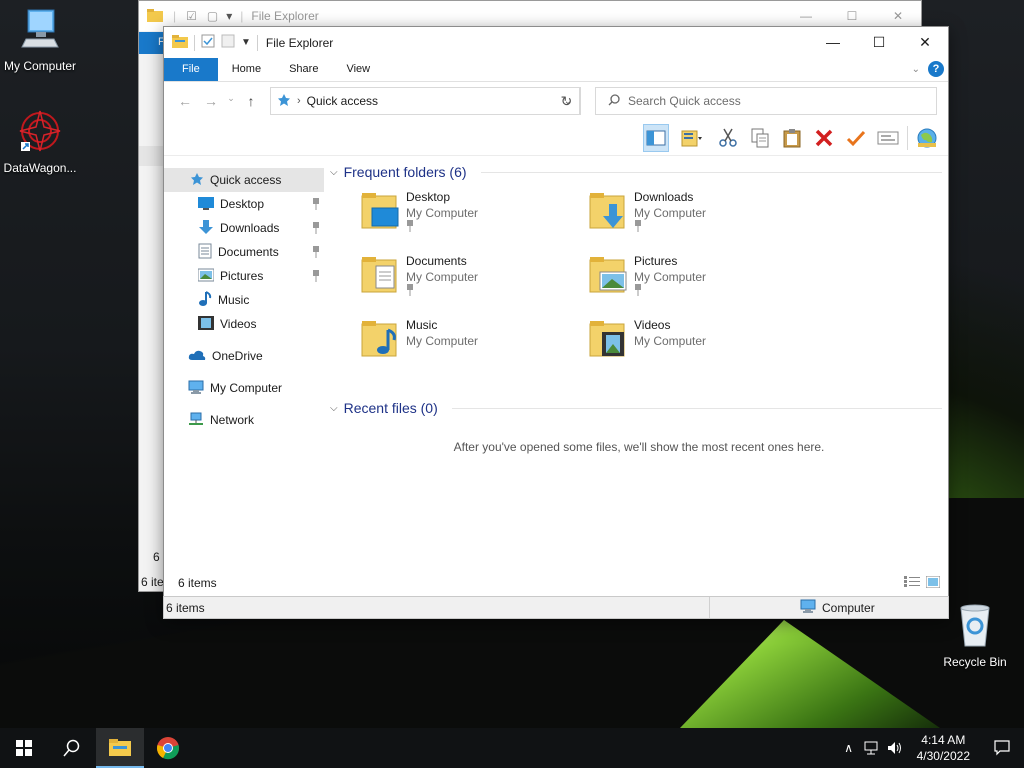 This screenshot has height=768, width=1024. Describe the element at coordinates (206, 204) in the screenshot. I see `desktop-folder-icon` at that location.